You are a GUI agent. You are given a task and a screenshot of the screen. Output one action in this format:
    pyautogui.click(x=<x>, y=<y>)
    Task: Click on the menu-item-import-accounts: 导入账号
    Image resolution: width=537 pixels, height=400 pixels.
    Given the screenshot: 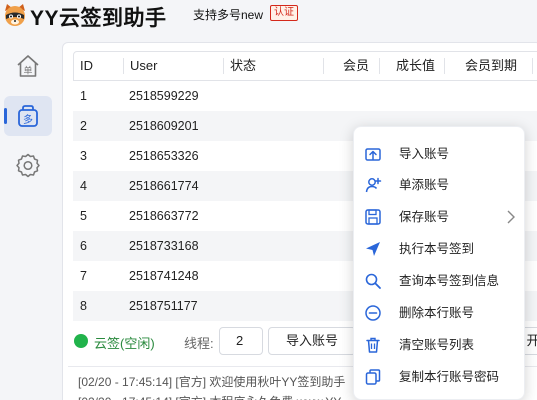 What is the action you would take?
    pyautogui.click(x=440, y=154)
    